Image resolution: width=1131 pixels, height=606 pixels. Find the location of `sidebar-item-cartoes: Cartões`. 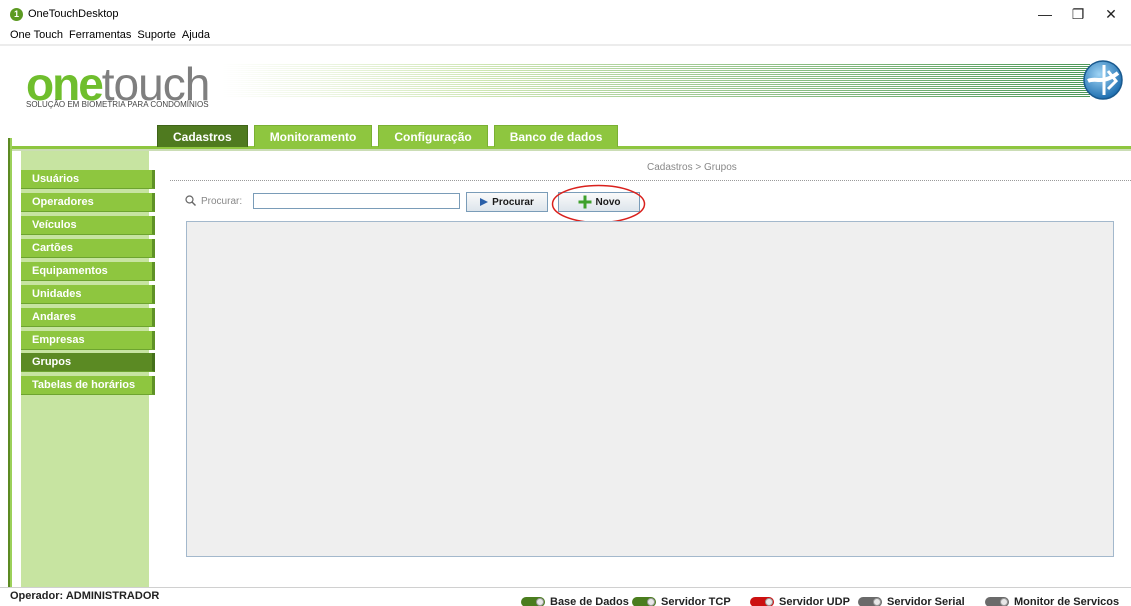

sidebar-item-cartoes: Cartões is located at coordinates (88, 248).